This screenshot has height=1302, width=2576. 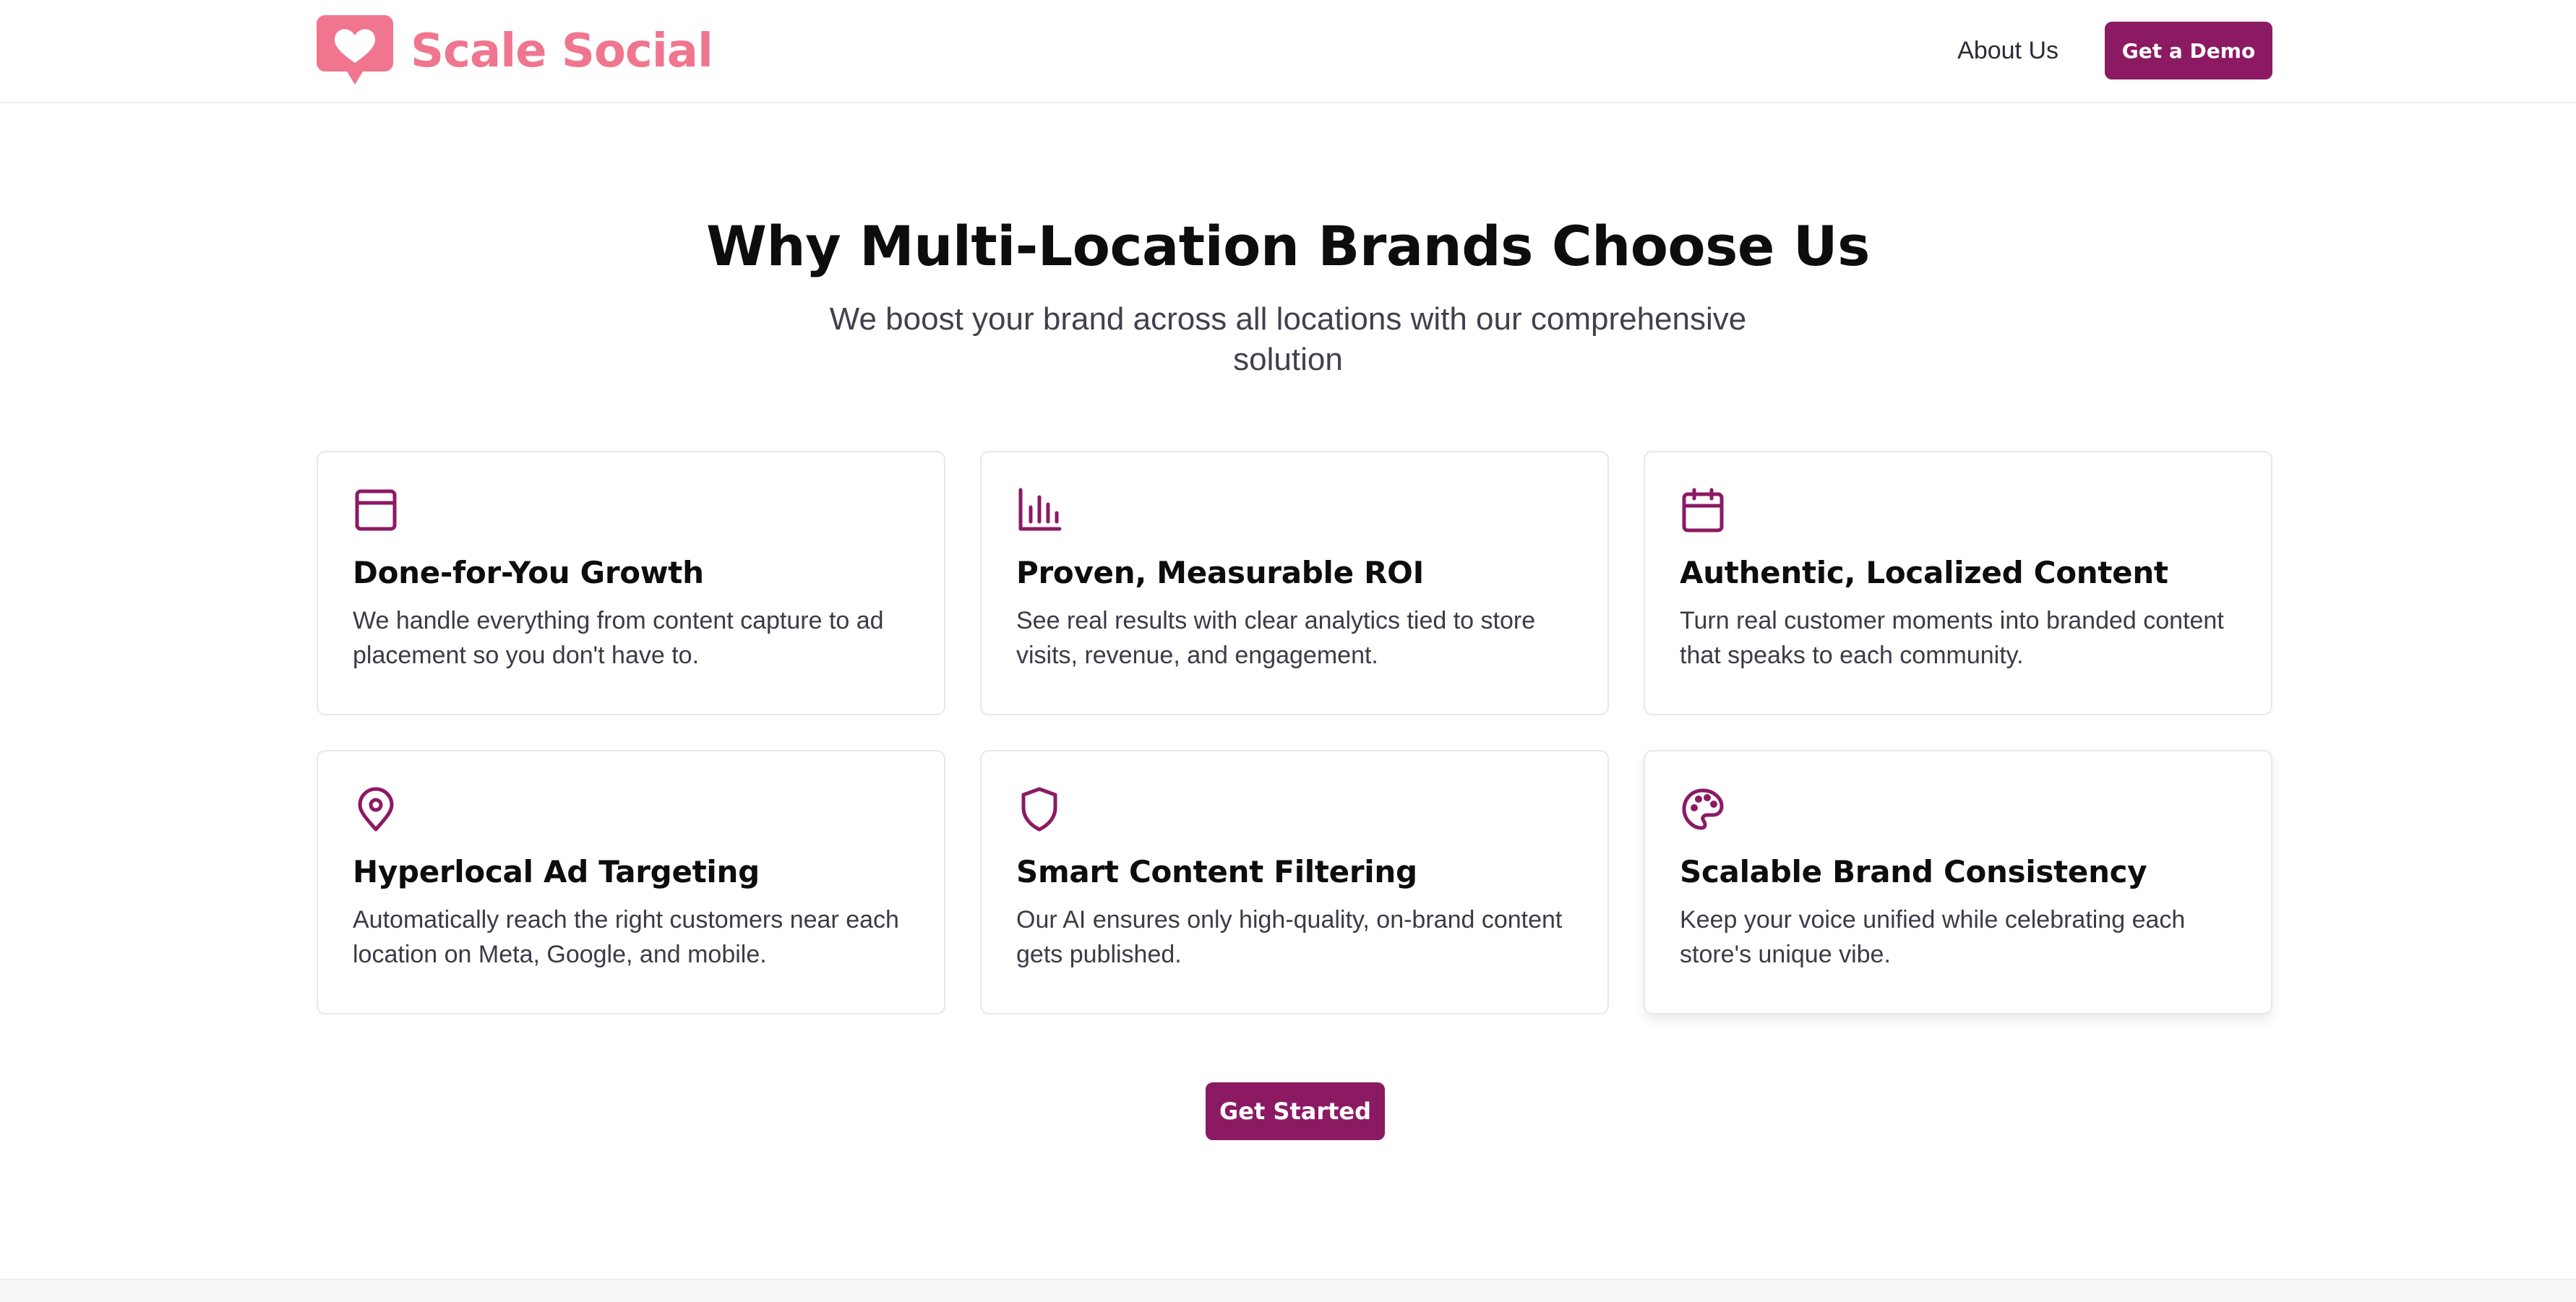 I want to click on shield-icon, so click(x=1039, y=809).